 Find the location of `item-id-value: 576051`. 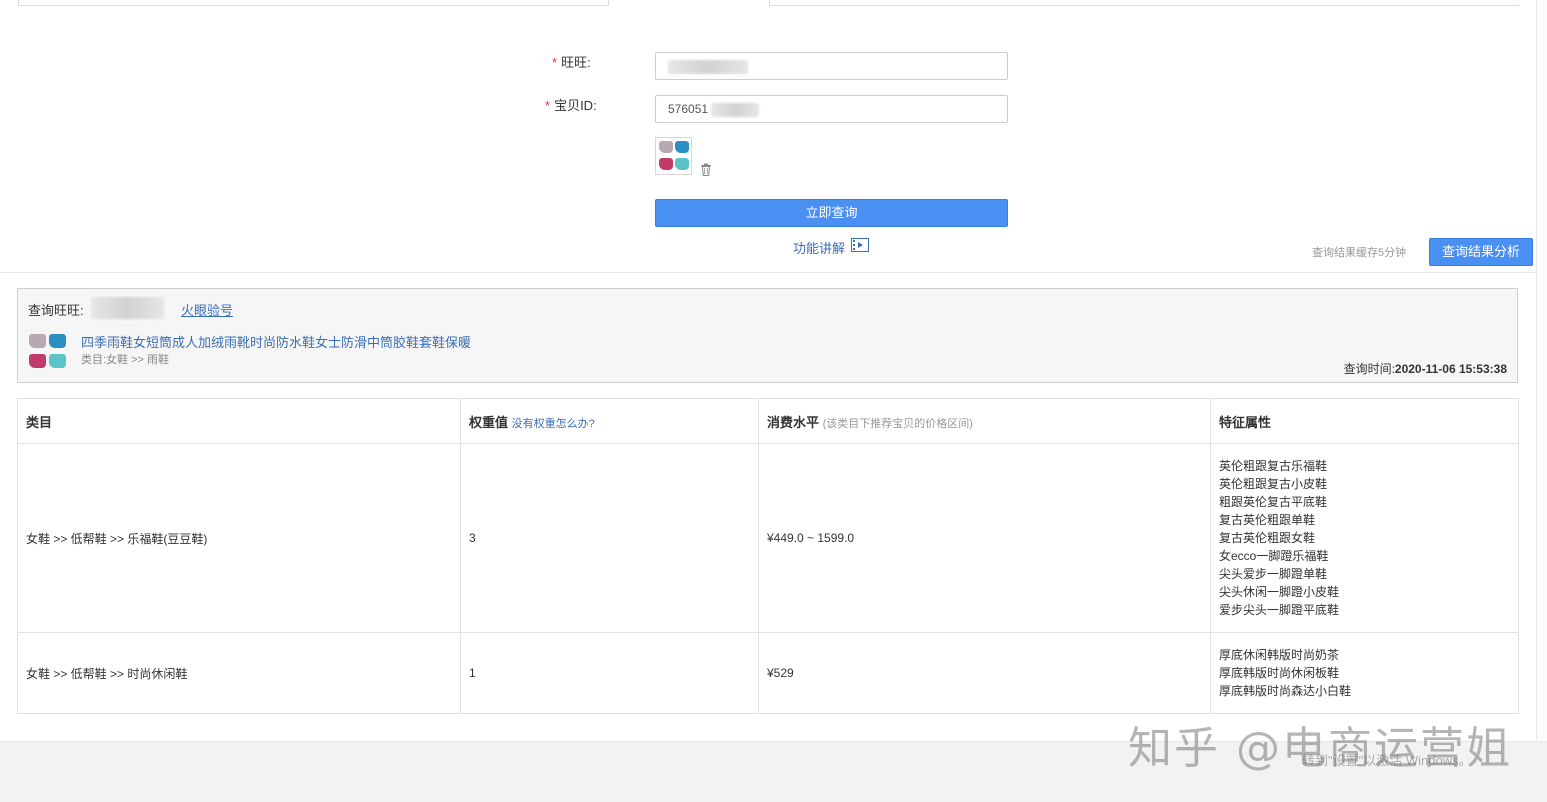

item-id-value: 576051 is located at coordinates (688, 109).